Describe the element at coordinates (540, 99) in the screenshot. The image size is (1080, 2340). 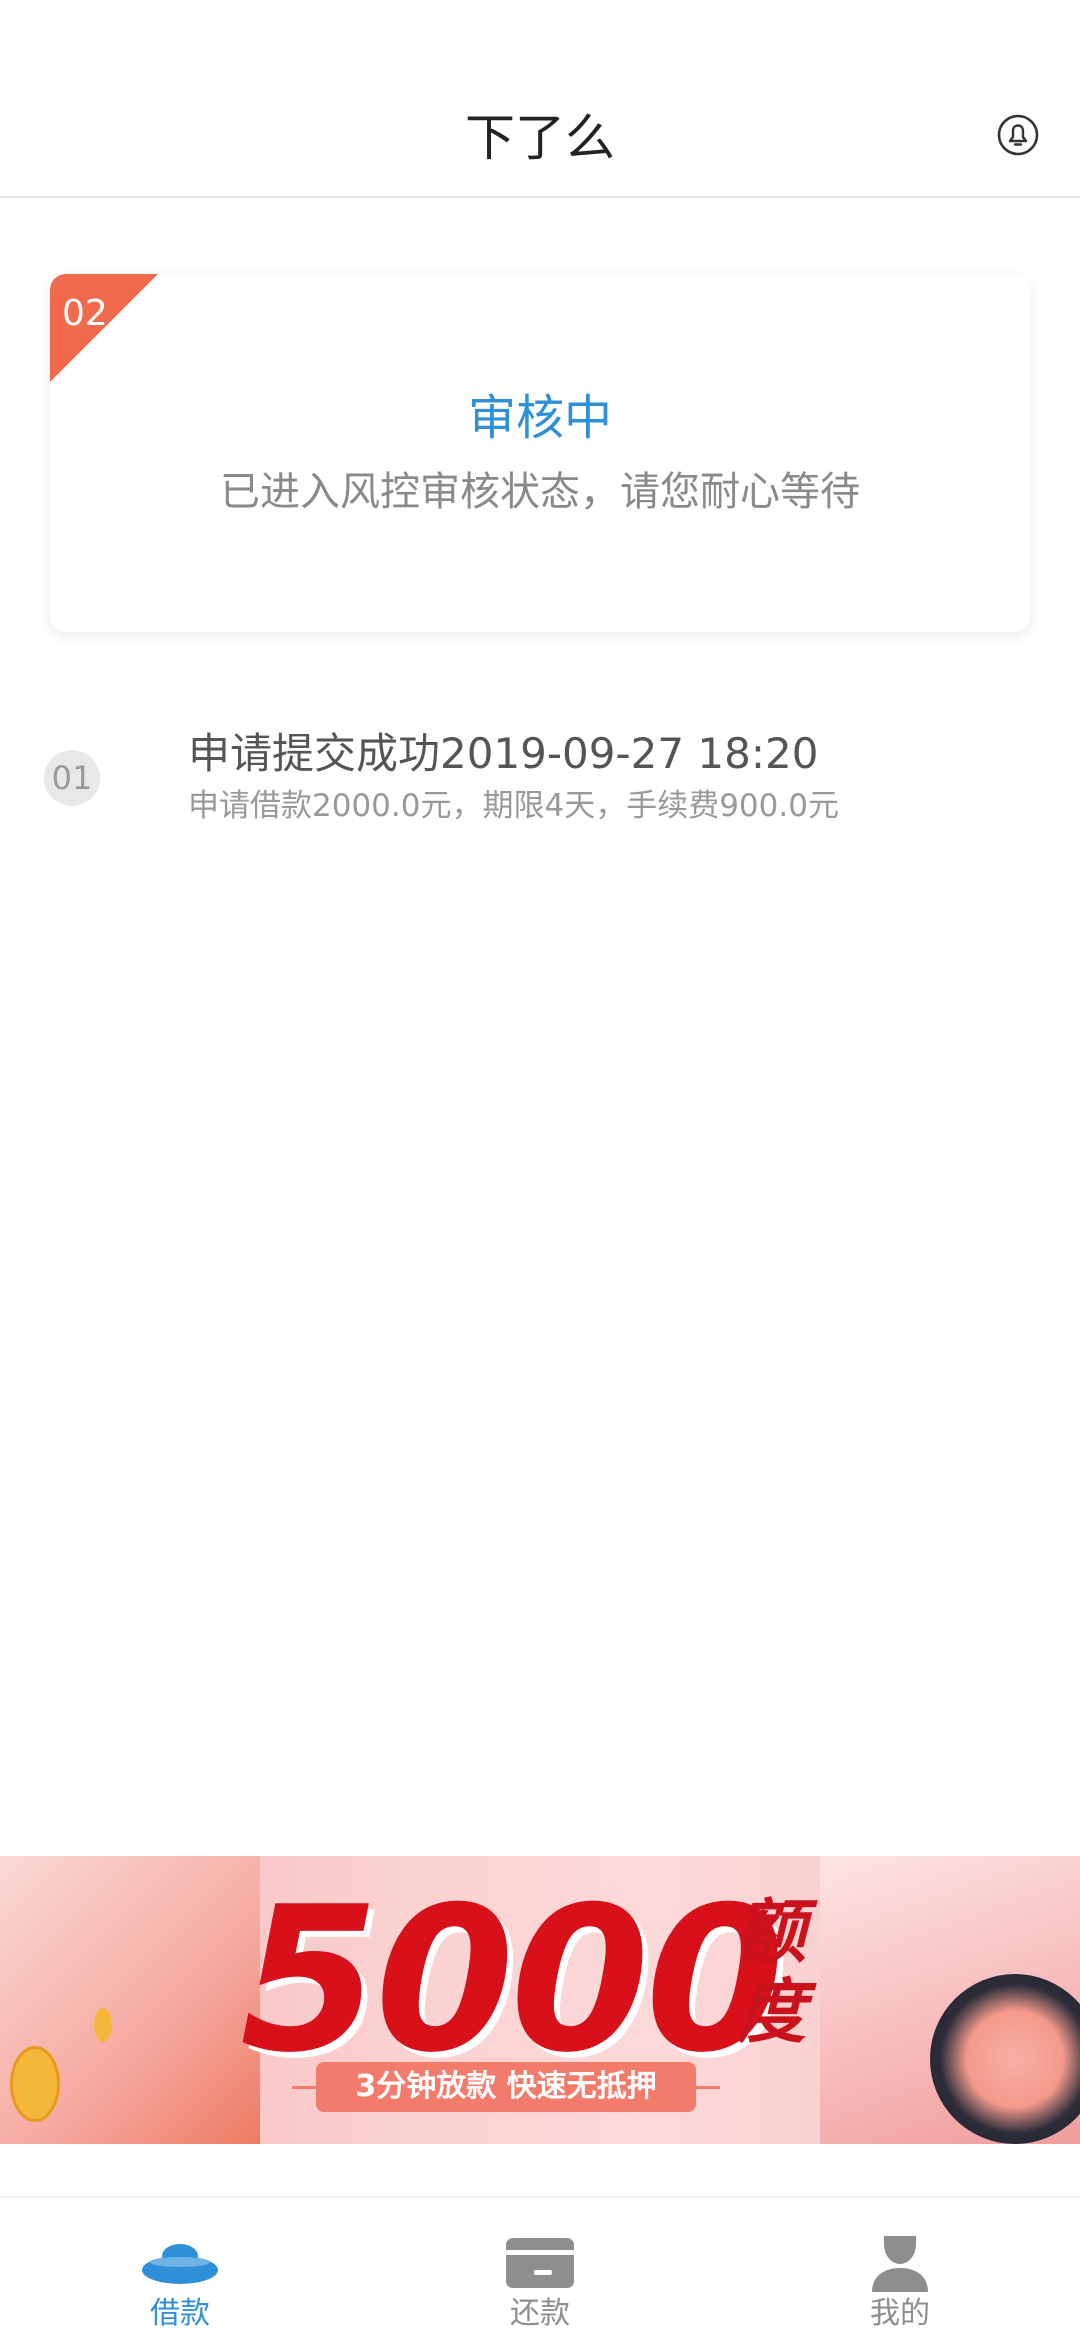
I see `app-header: 下了么` at that location.